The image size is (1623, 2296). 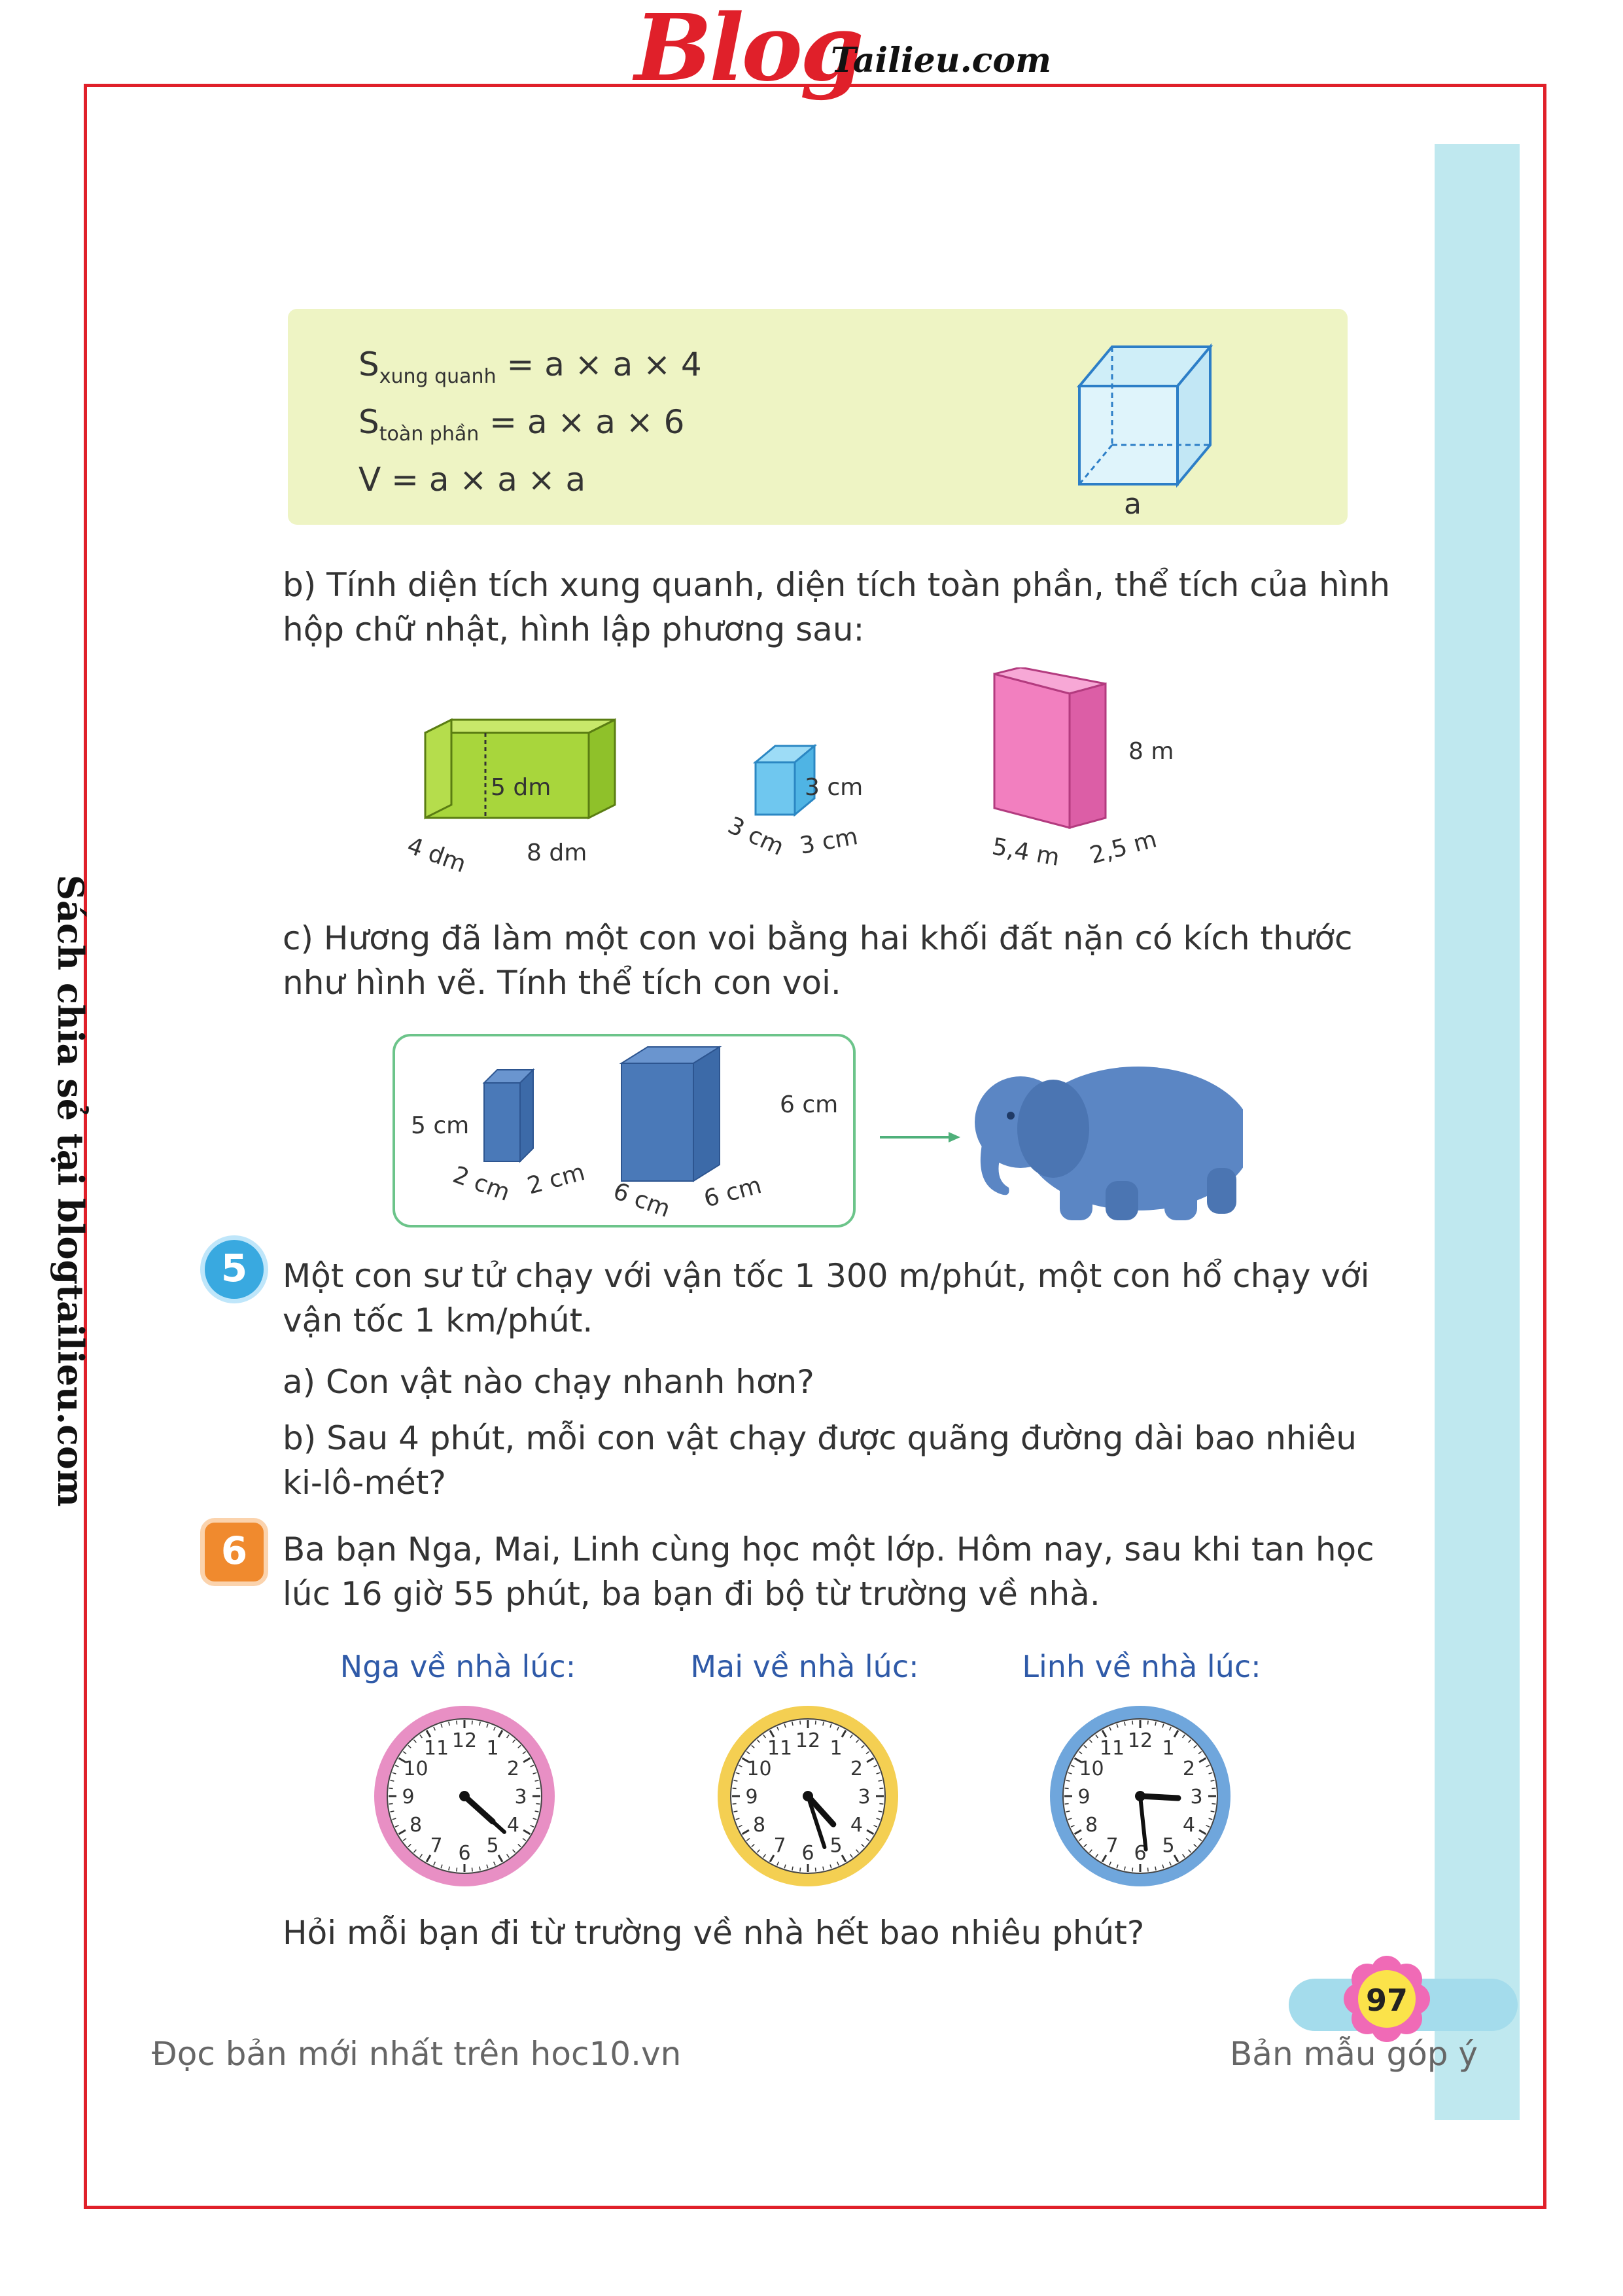 What do you see at coordinates (1026, 852) in the screenshot?
I see `box3-depth-label: 5,4 m` at bounding box center [1026, 852].